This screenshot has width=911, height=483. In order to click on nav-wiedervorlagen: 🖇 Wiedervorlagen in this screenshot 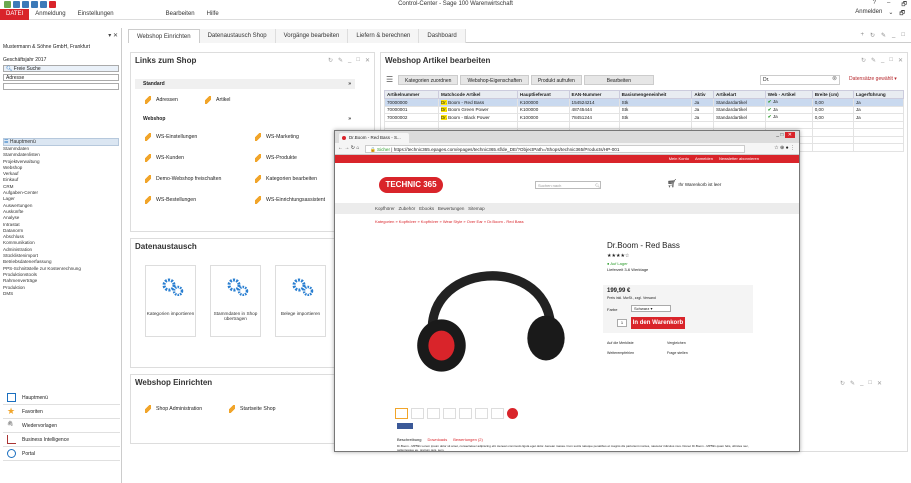, I will do `click(61, 426)`.